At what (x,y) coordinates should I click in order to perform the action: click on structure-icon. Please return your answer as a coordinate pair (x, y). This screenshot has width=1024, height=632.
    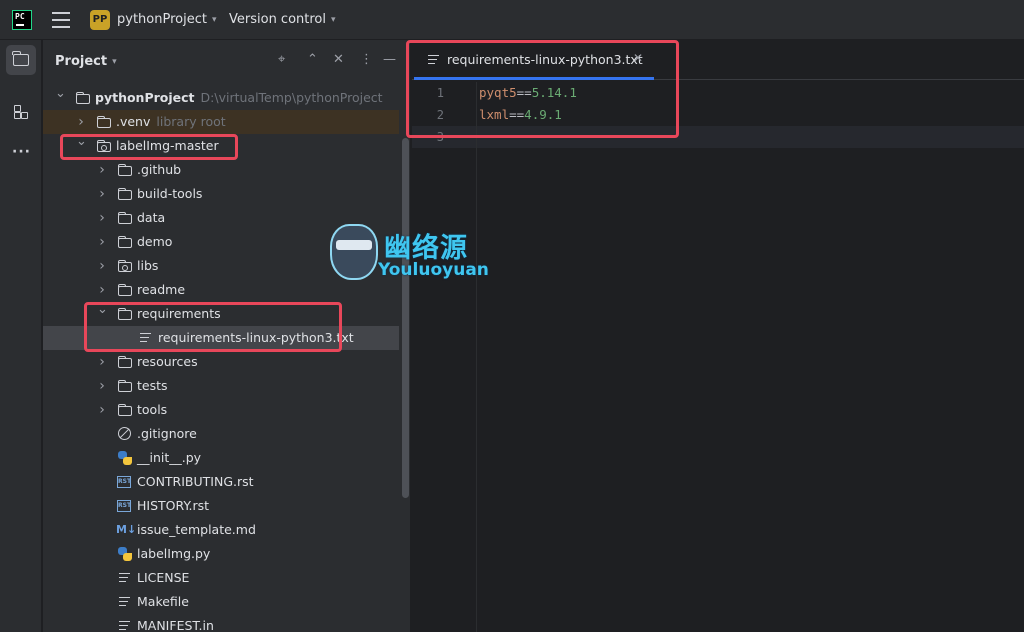
    Looking at the image, I should click on (21, 112).